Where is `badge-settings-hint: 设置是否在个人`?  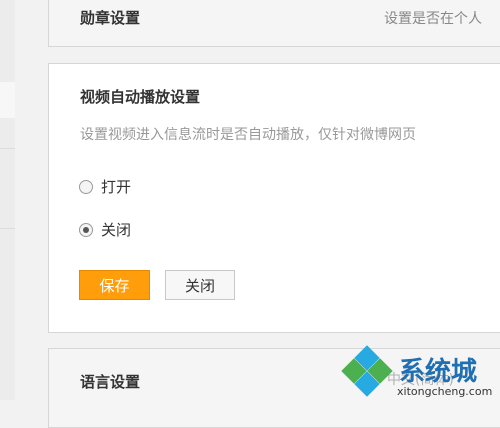
badge-settings-hint: 设置是否在个人 is located at coordinates (433, 19).